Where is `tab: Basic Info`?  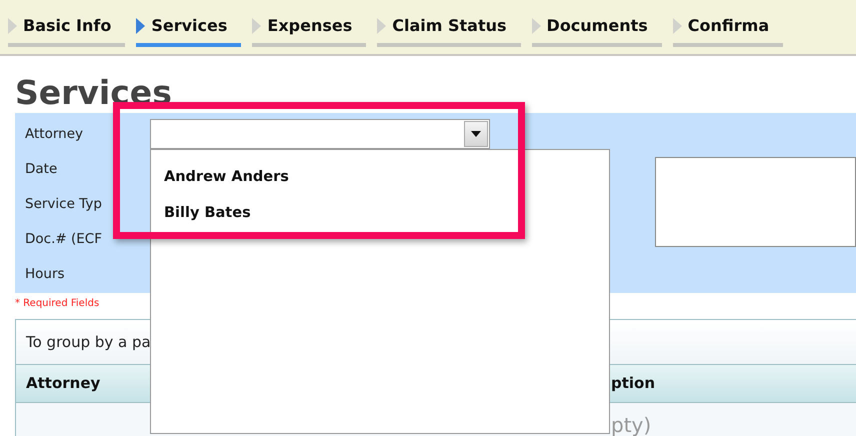 tab: Basic Info is located at coordinates (67, 31).